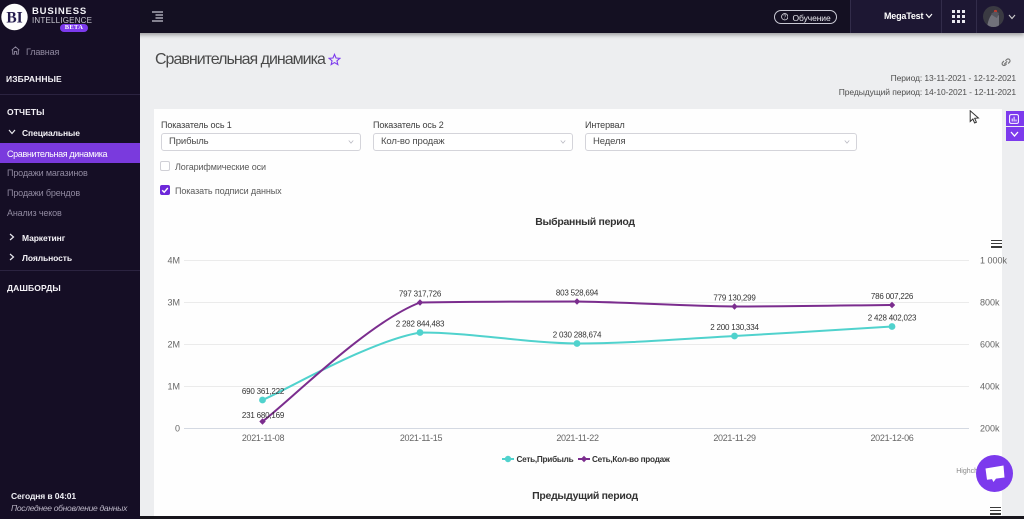 Image resolution: width=1024 pixels, height=519 pixels. What do you see at coordinates (990, 429) in the screenshot?
I see `svg-text: 200k` at bounding box center [990, 429].